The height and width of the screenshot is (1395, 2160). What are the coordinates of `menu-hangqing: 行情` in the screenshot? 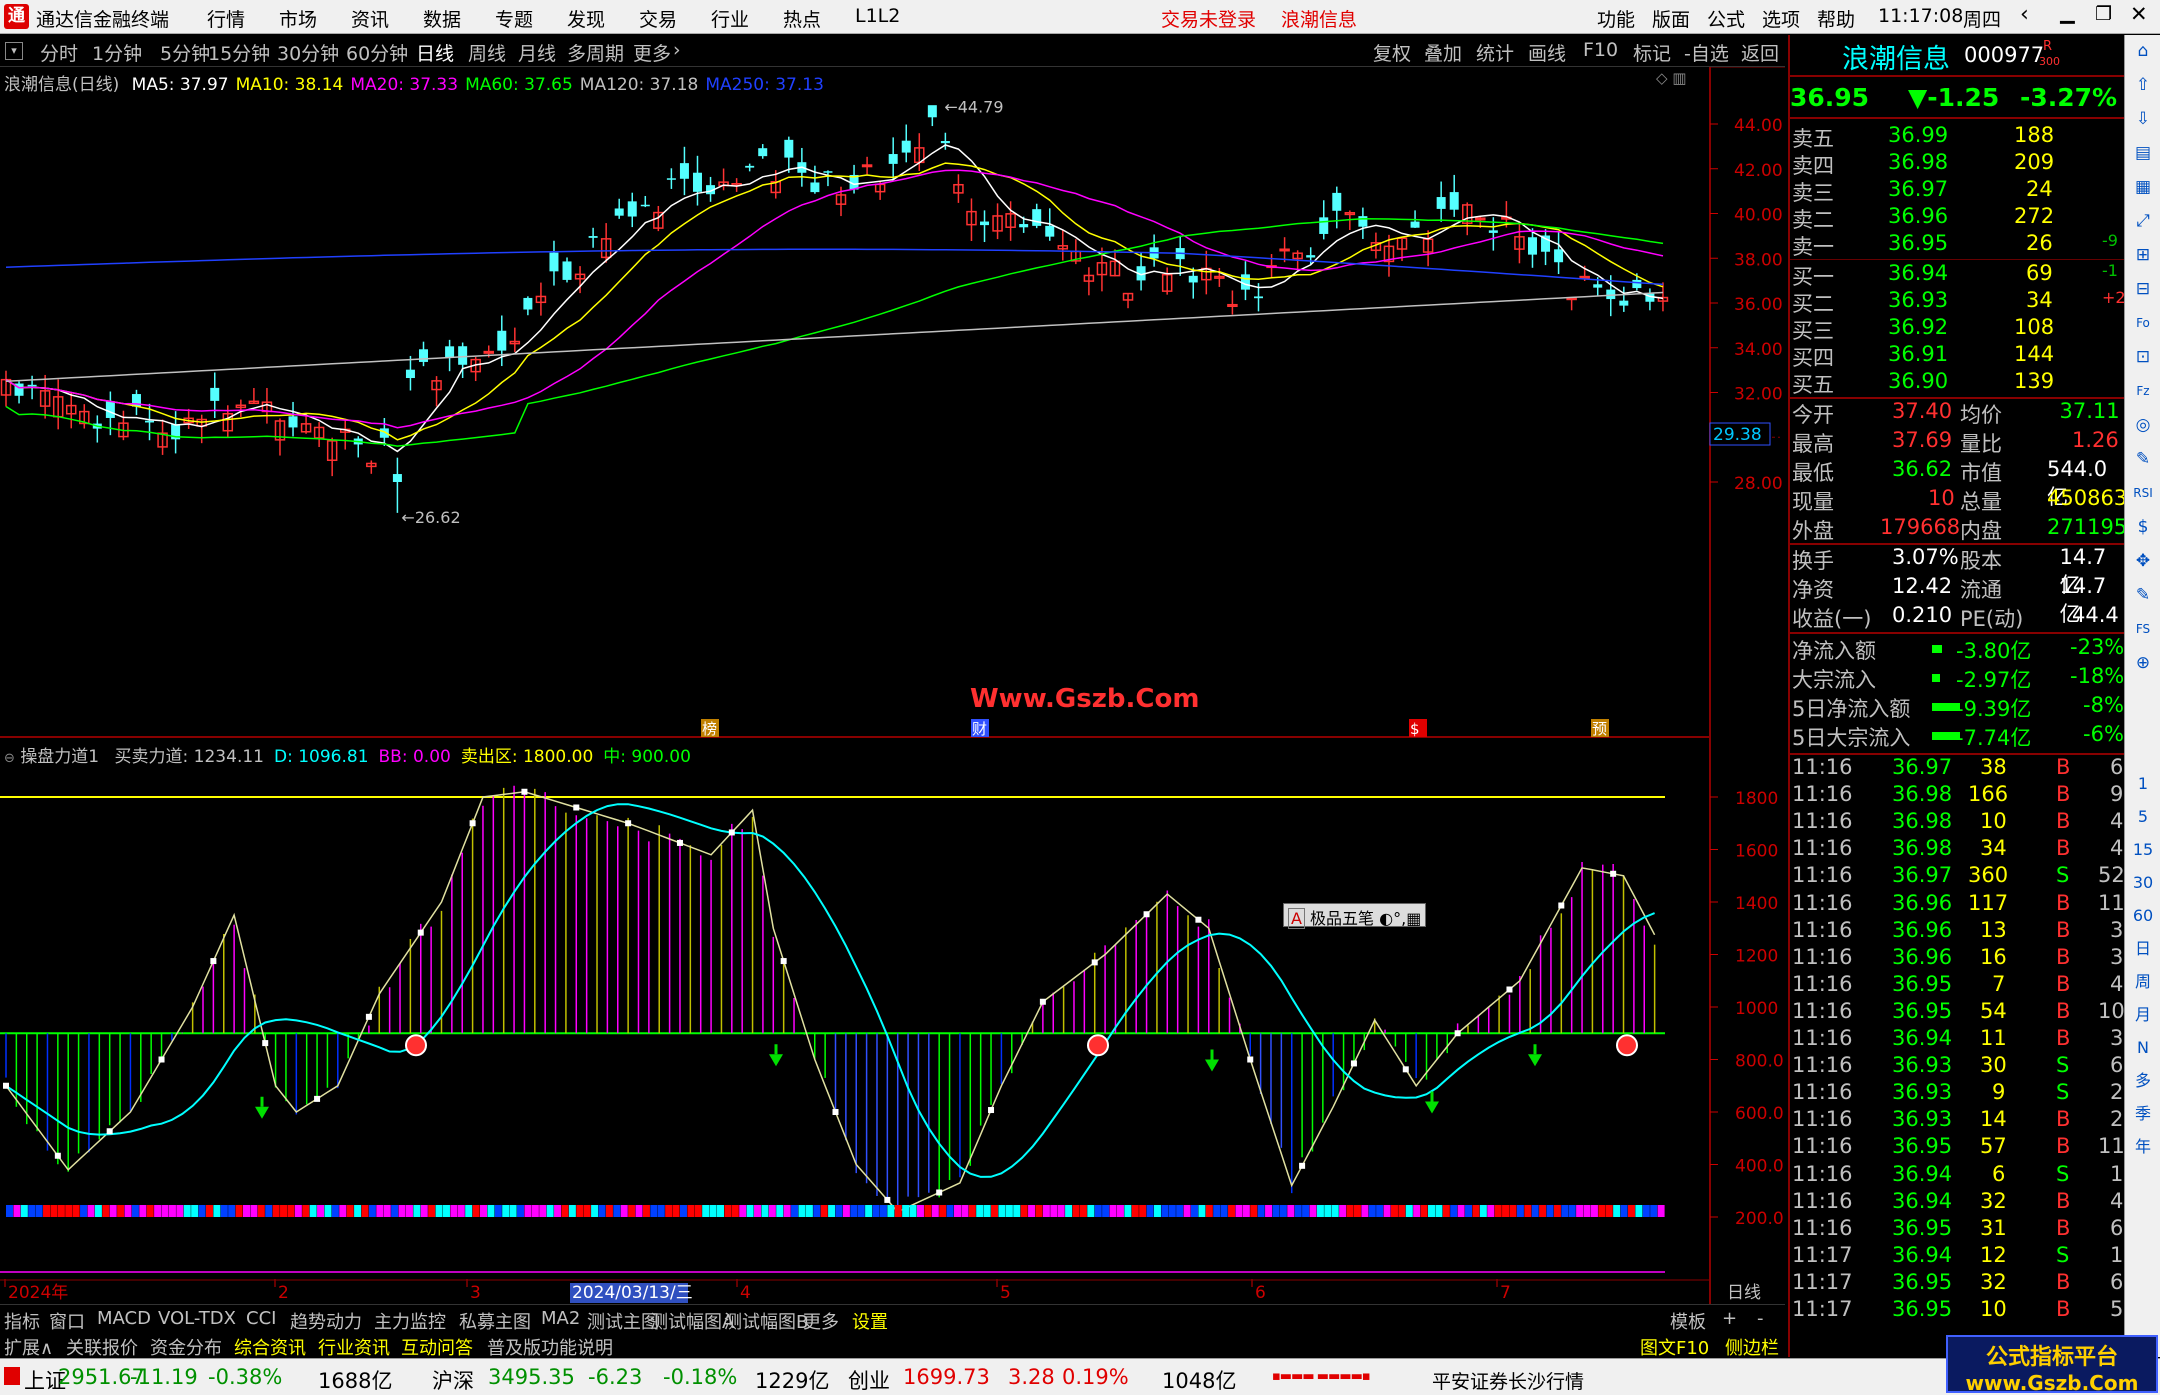 It's located at (226, 18).